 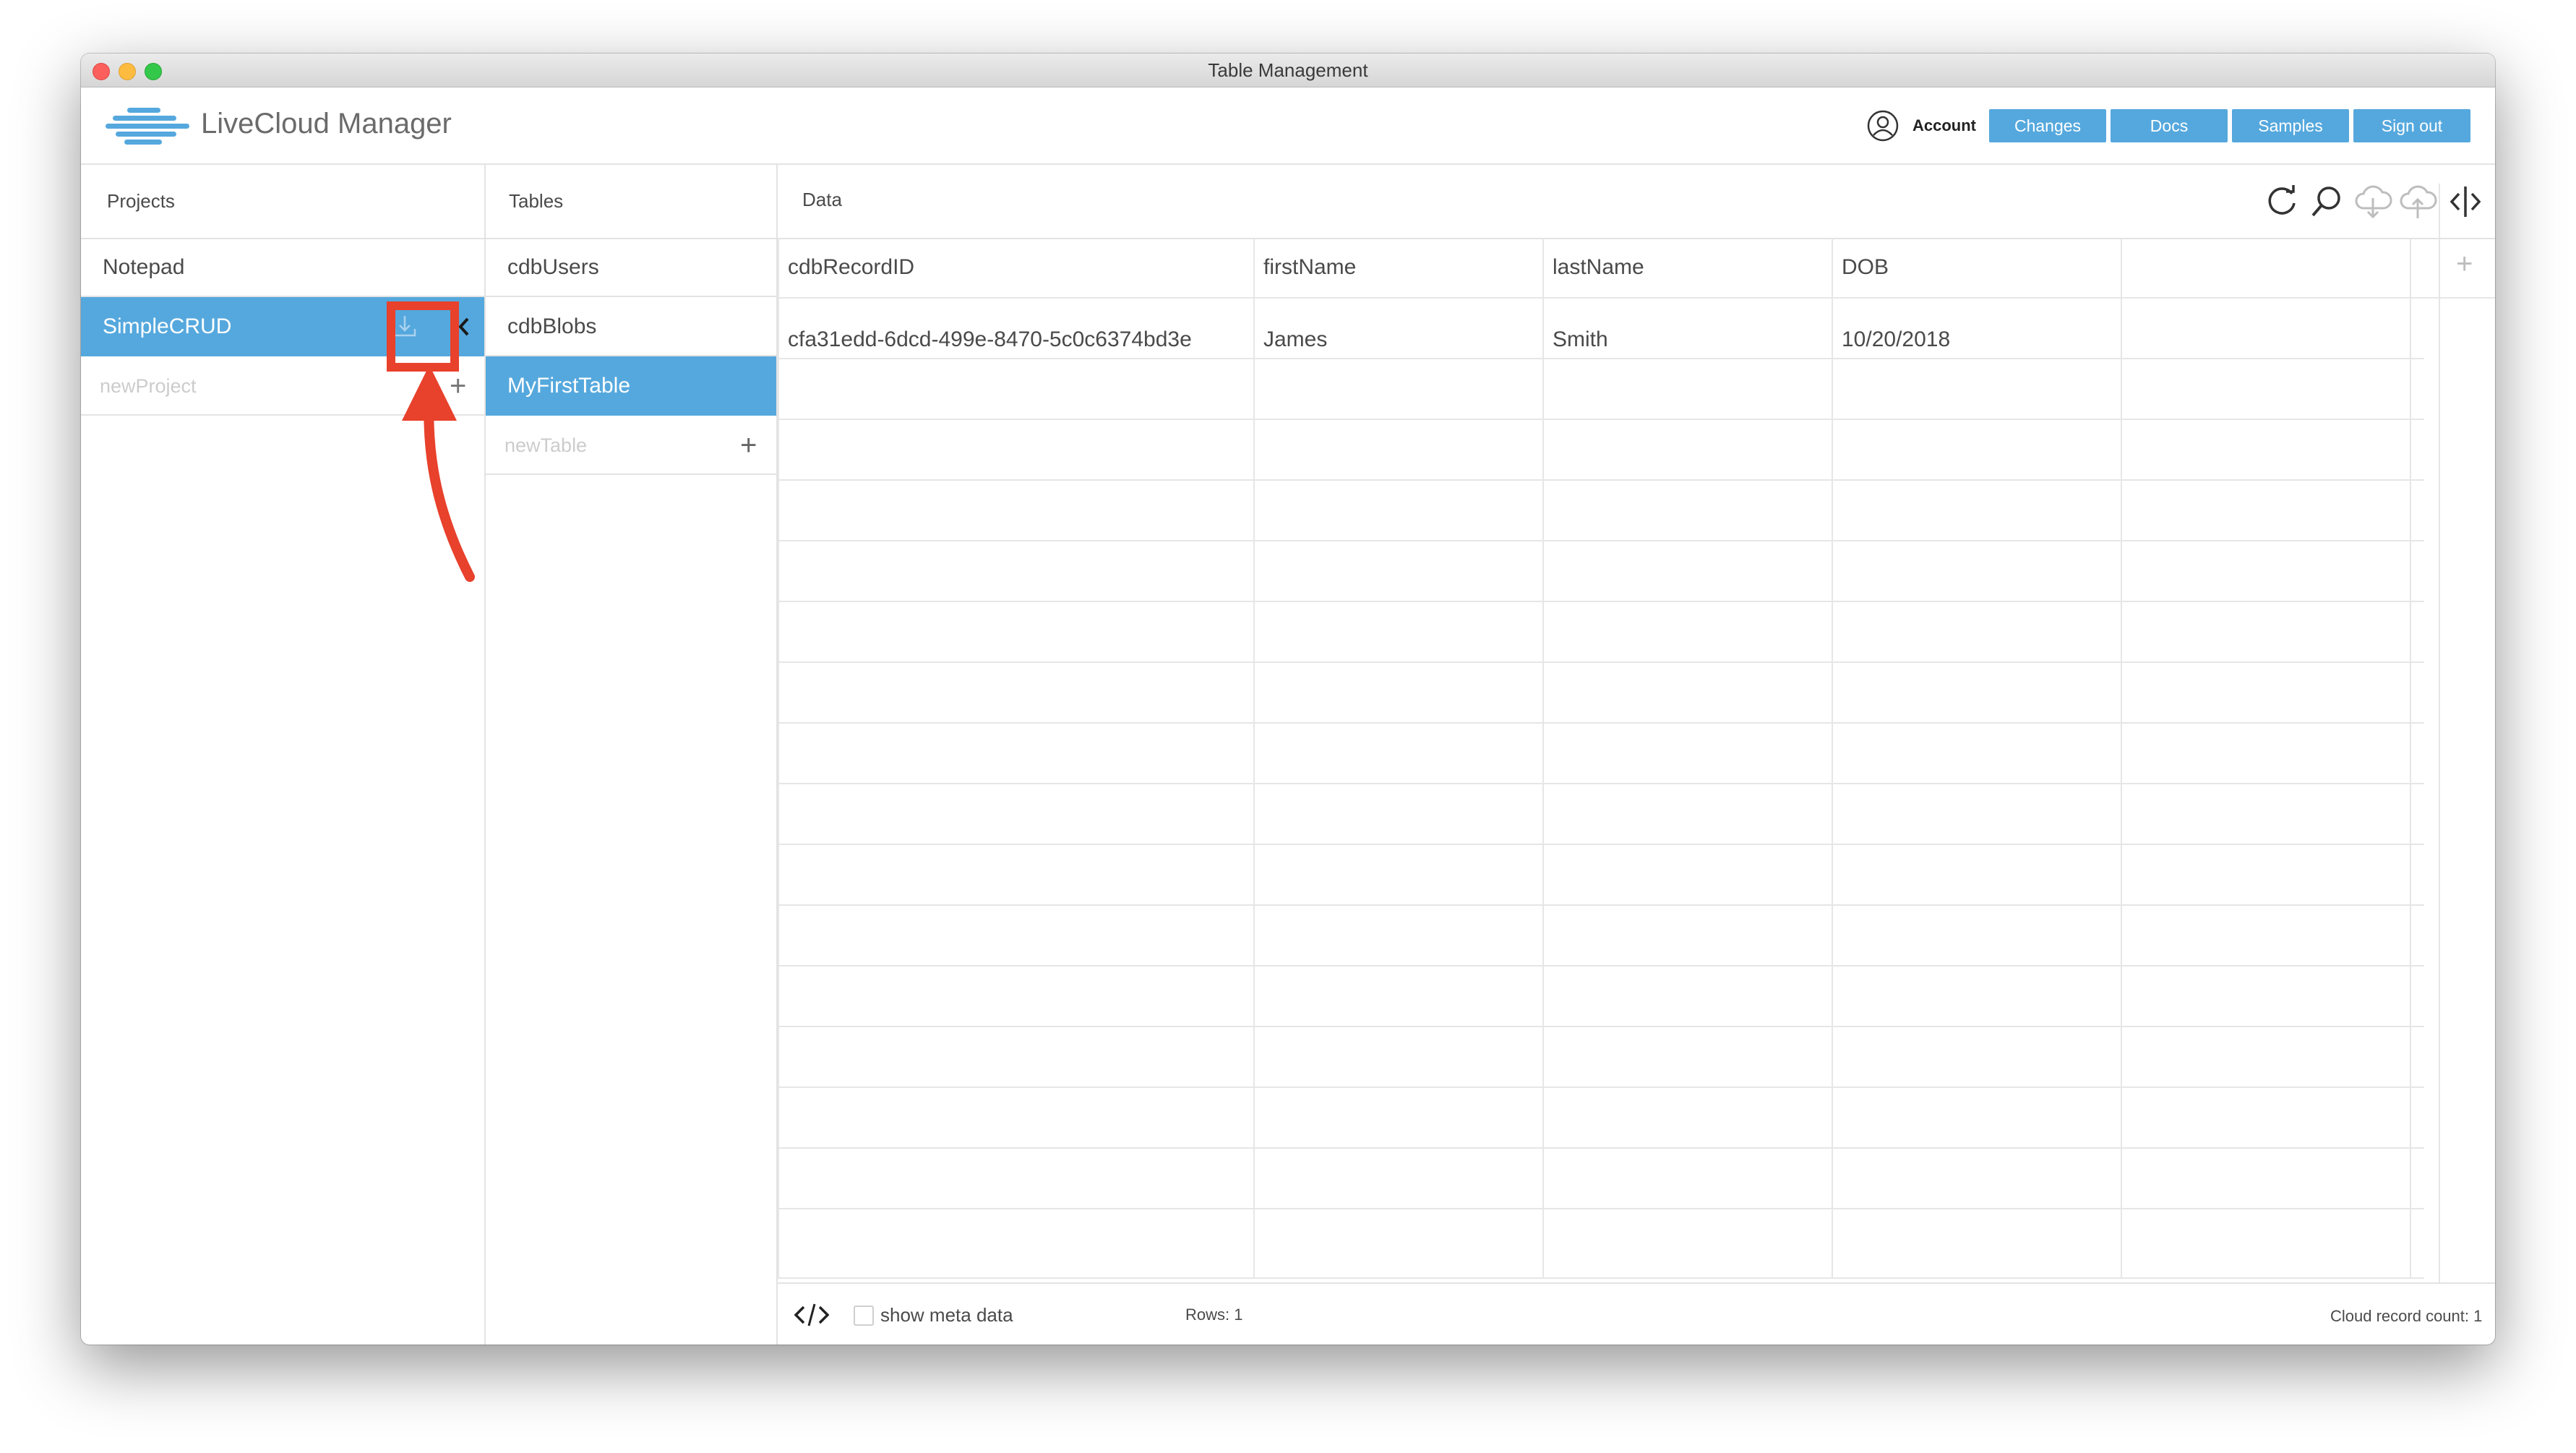 What do you see at coordinates (431, 441) in the screenshot?
I see `annotation-overlay` at bounding box center [431, 441].